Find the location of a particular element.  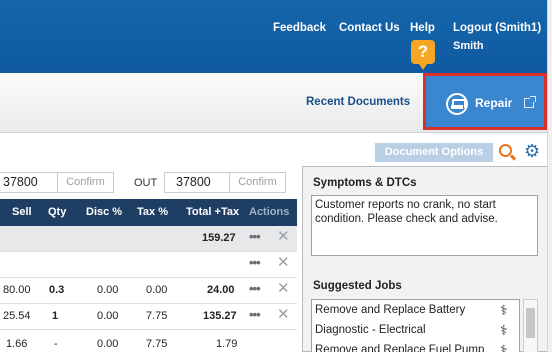

column-header-disc: Disc % is located at coordinates (104, 212).